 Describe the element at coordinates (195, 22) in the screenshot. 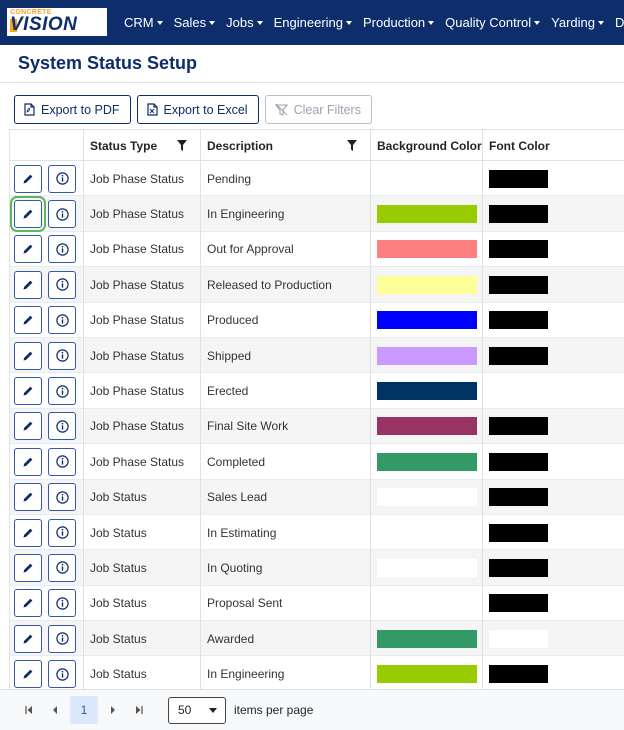

I see `nav-item-sales: Sales` at that location.